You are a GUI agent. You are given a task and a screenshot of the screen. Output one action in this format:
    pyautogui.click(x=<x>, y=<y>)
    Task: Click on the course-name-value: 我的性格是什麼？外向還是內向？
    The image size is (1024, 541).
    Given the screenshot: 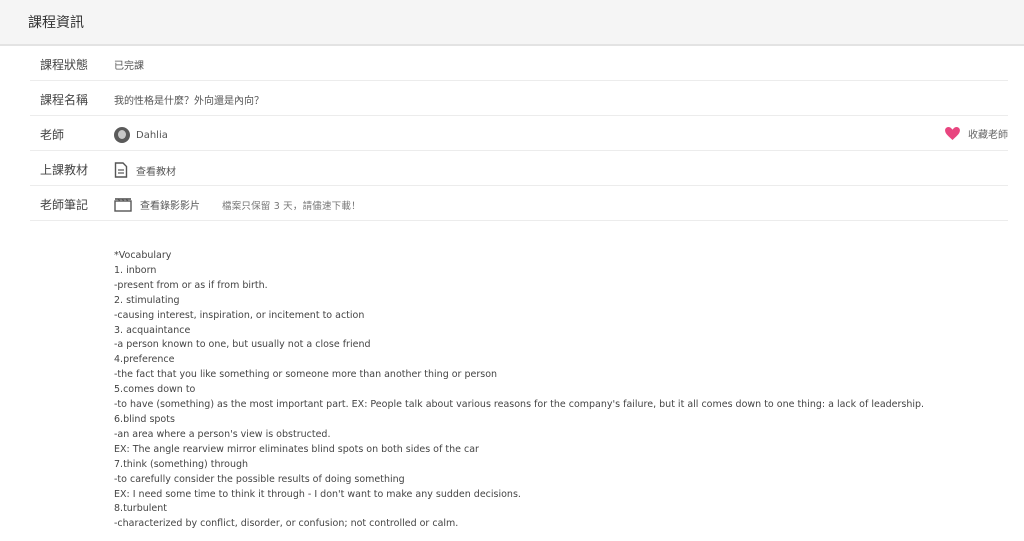 What is the action you would take?
    pyautogui.click(x=189, y=101)
    